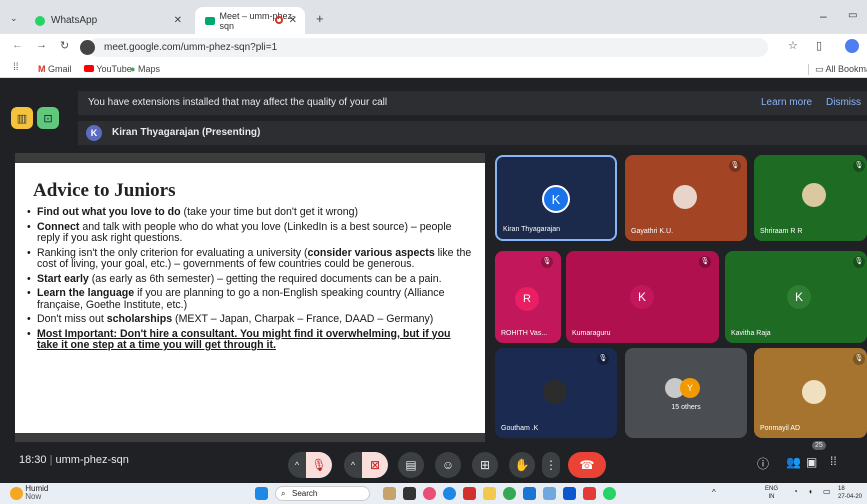 Image resolution: width=867 pixels, height=504 pixels. What do you see at coordinates (489, 493) in the screenshot?
I see `file-explorer-icon` at bounding box center [489, 493].